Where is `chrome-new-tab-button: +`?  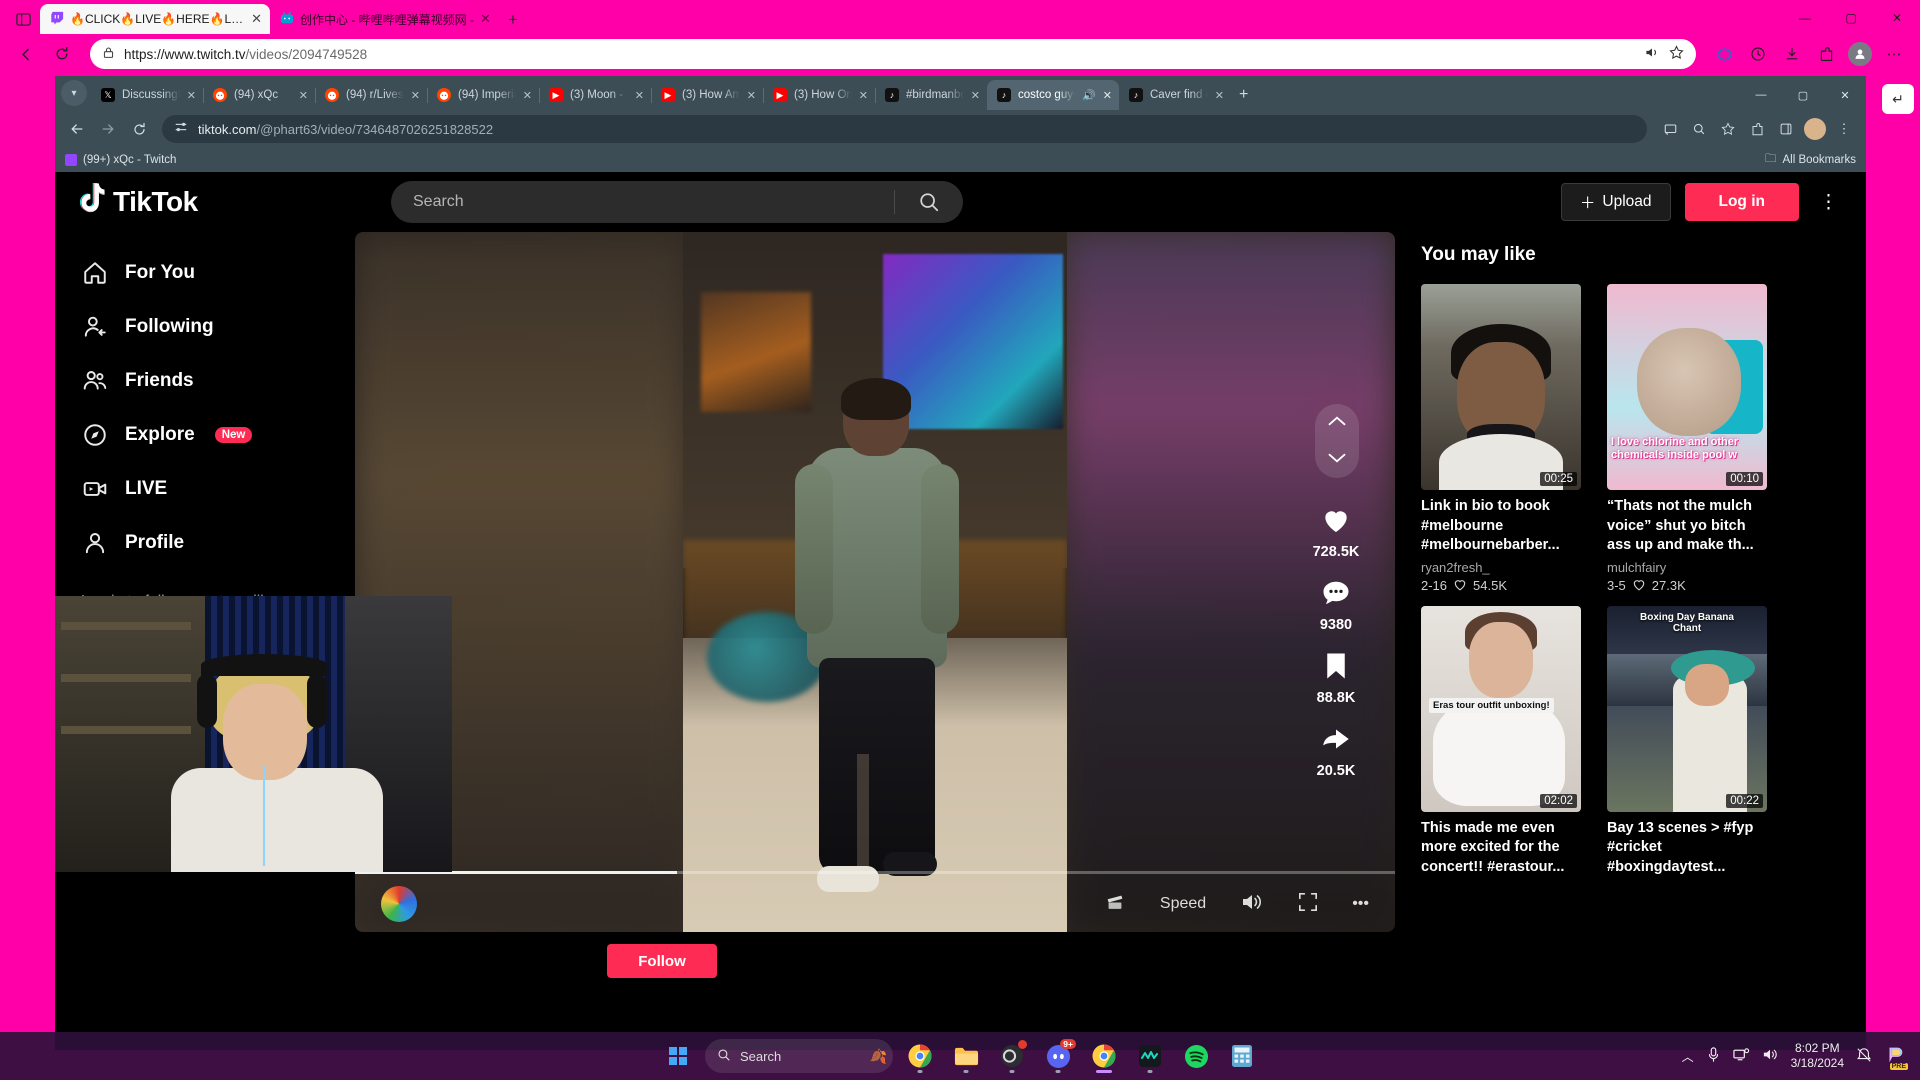 chrome-new-tab-button: + is located at coordinates (1243, 95).